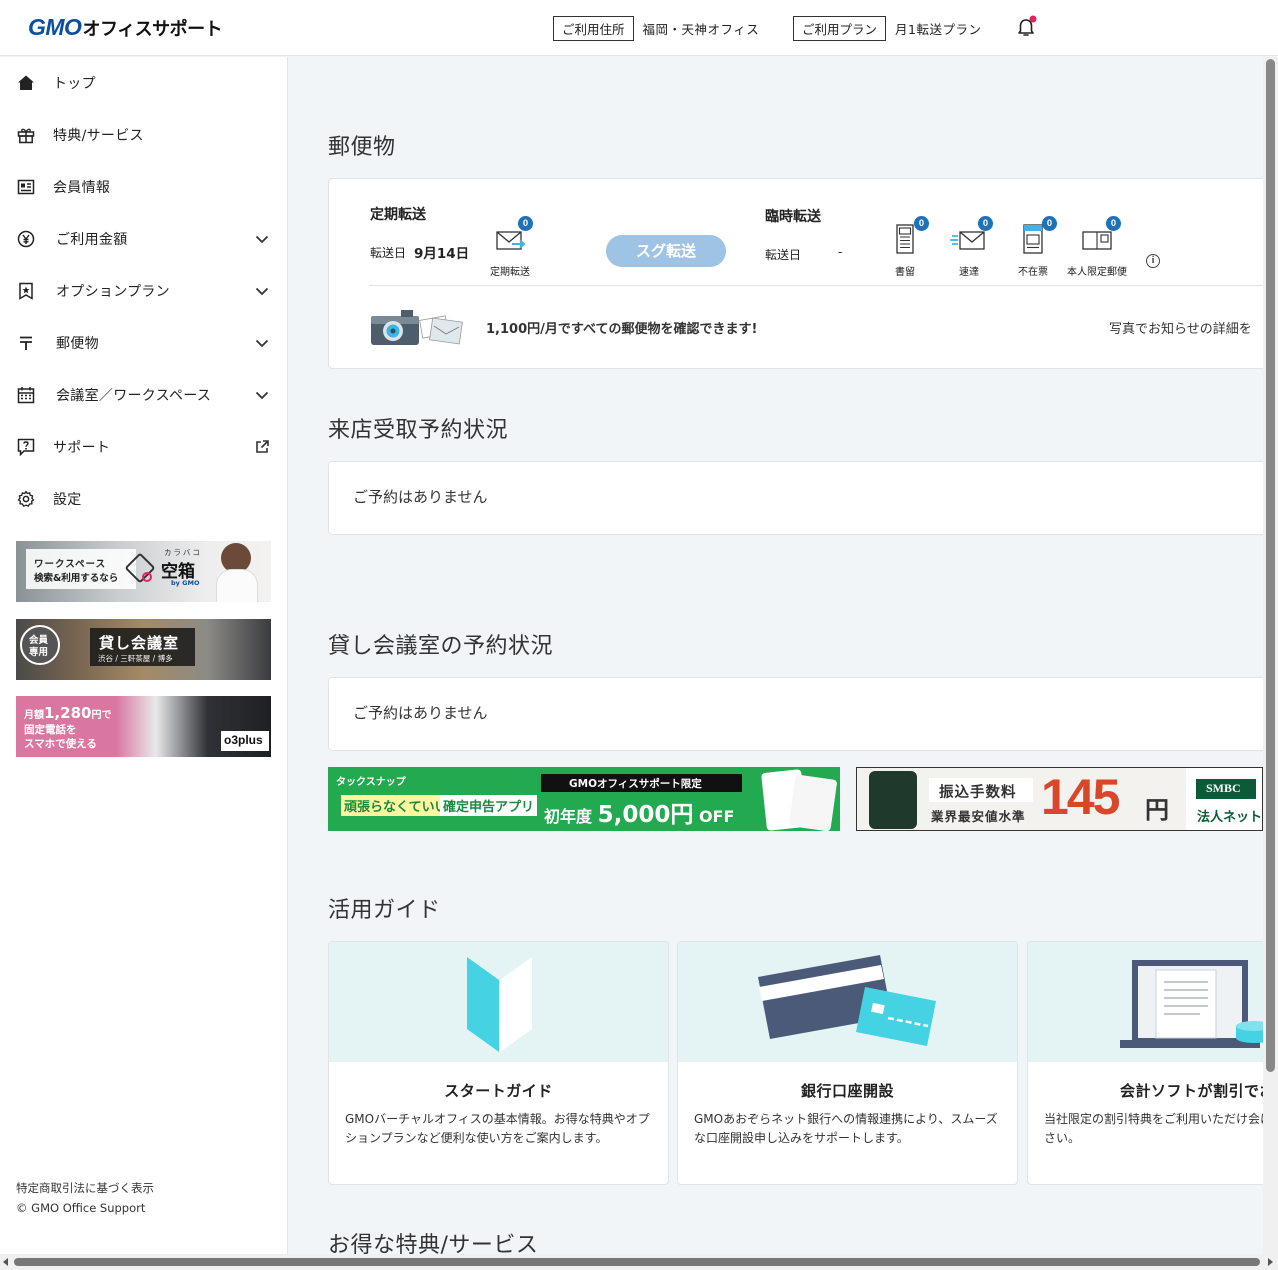 The height and width of the screenshot is (1270, 1278). I want to click on taxsnap-offer-amount: 5,000円, so click(645, 815).